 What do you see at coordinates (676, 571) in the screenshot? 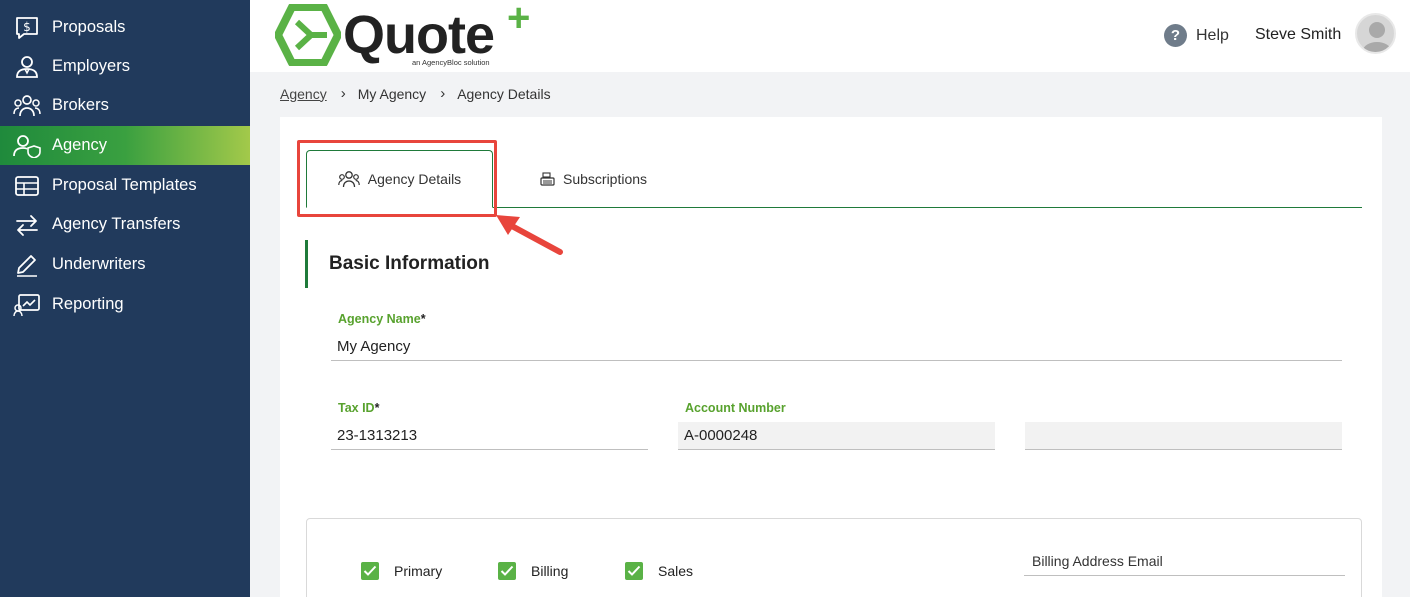
I see `checkbox-label: Sales` at bounding box center [676, 571].